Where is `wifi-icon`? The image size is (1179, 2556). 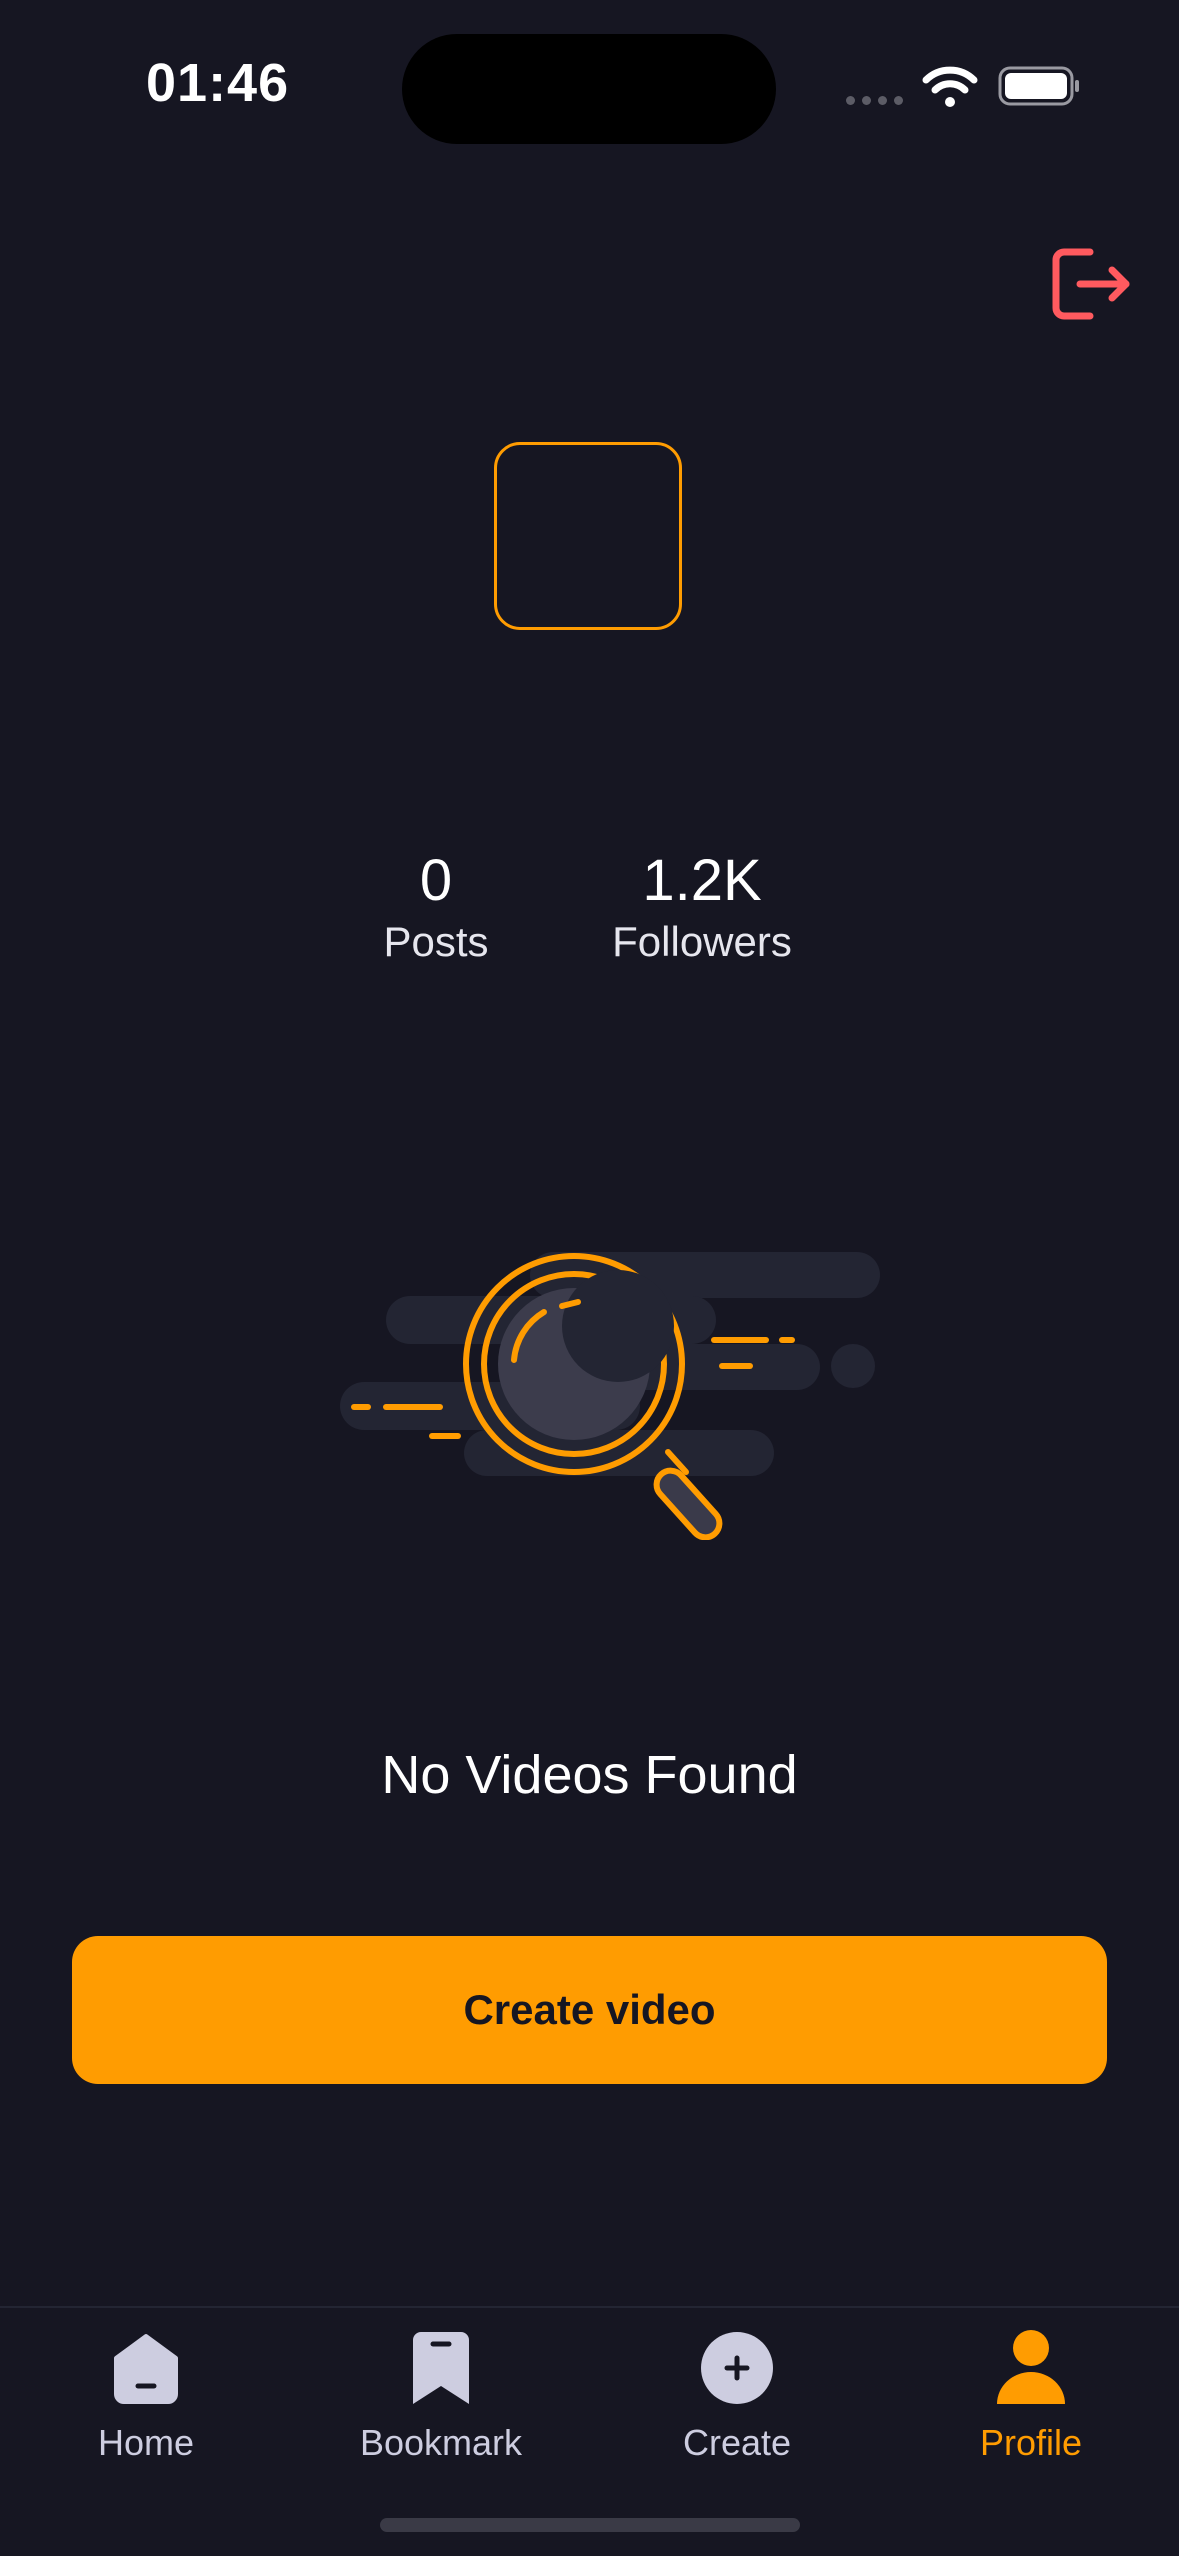
wifi-icon is located at coordinates (950, 86).